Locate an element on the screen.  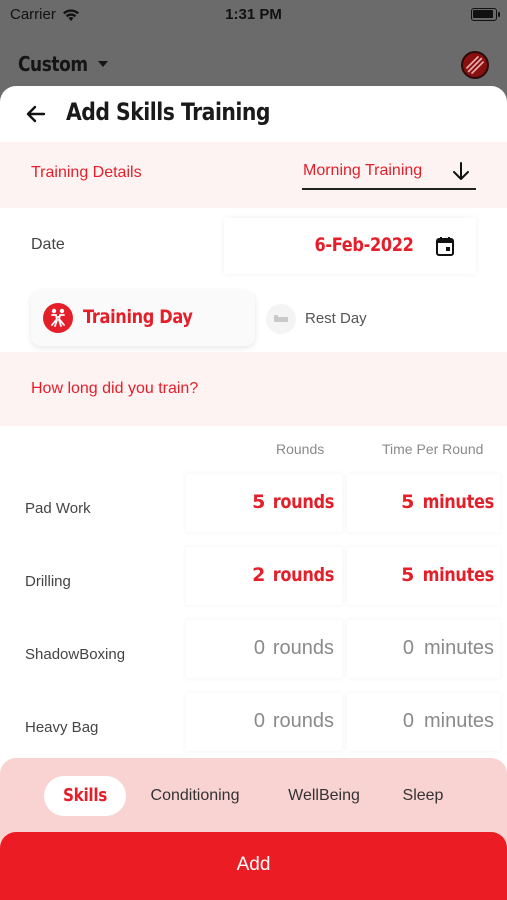
app-logo-icon is located at coordinates (475, 65).